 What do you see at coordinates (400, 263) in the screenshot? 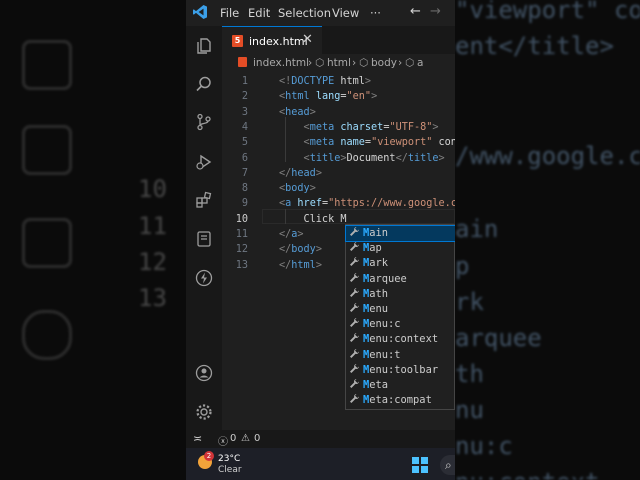
I see `suggestion-item: Mark` at bounding box center [400, 263].